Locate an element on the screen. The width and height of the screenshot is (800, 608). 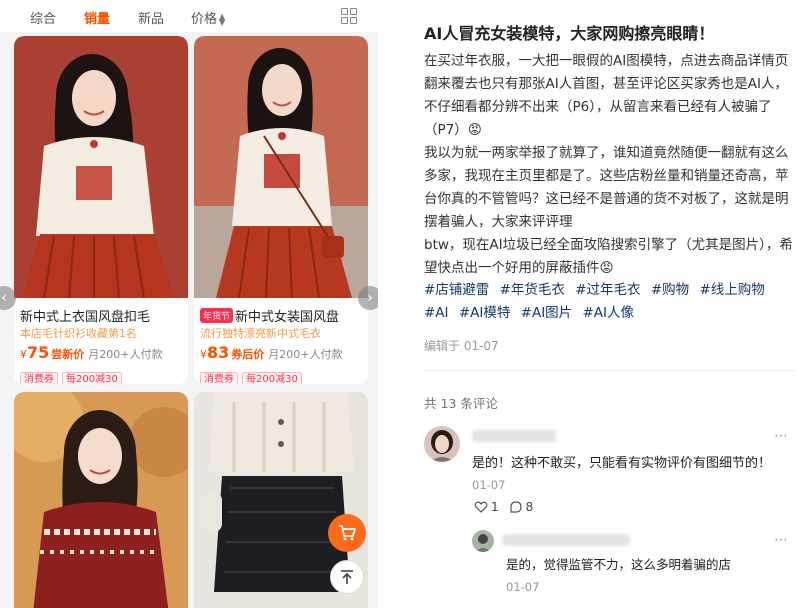
hashtag-link: #AI模特 is located at coordinates (485, 313).